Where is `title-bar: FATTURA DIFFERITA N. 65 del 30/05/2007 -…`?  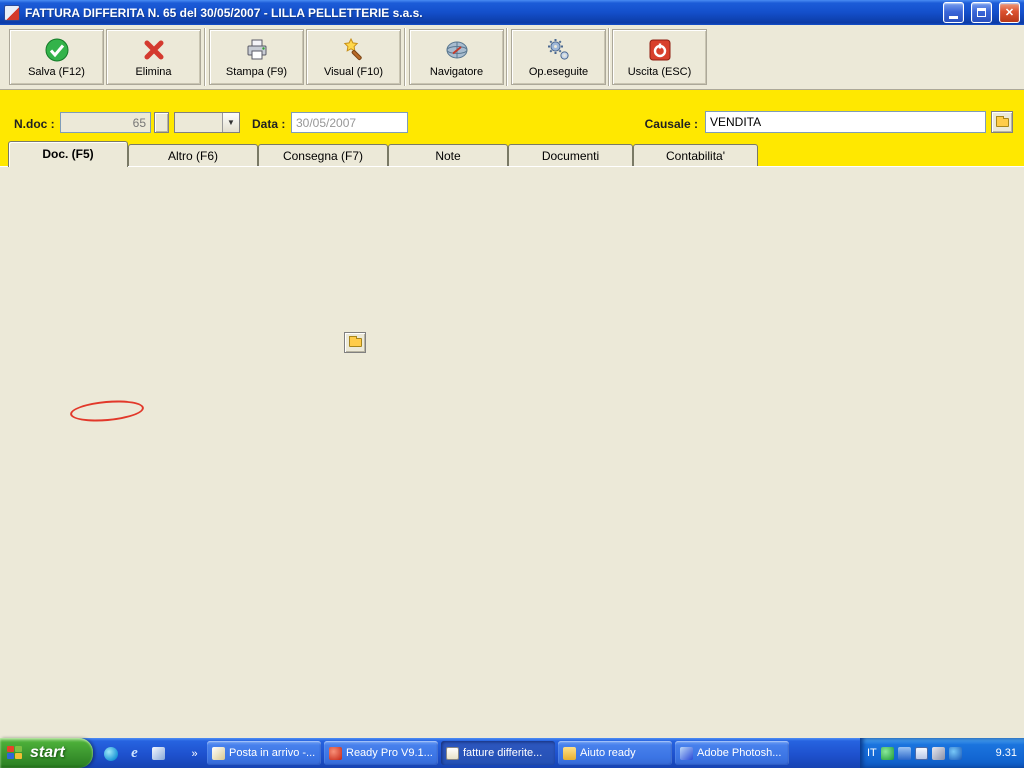
title-bar: FATTURA DIFFERITA N. 65 del 30/05/2007 -… is located at coordinates (512, 12).